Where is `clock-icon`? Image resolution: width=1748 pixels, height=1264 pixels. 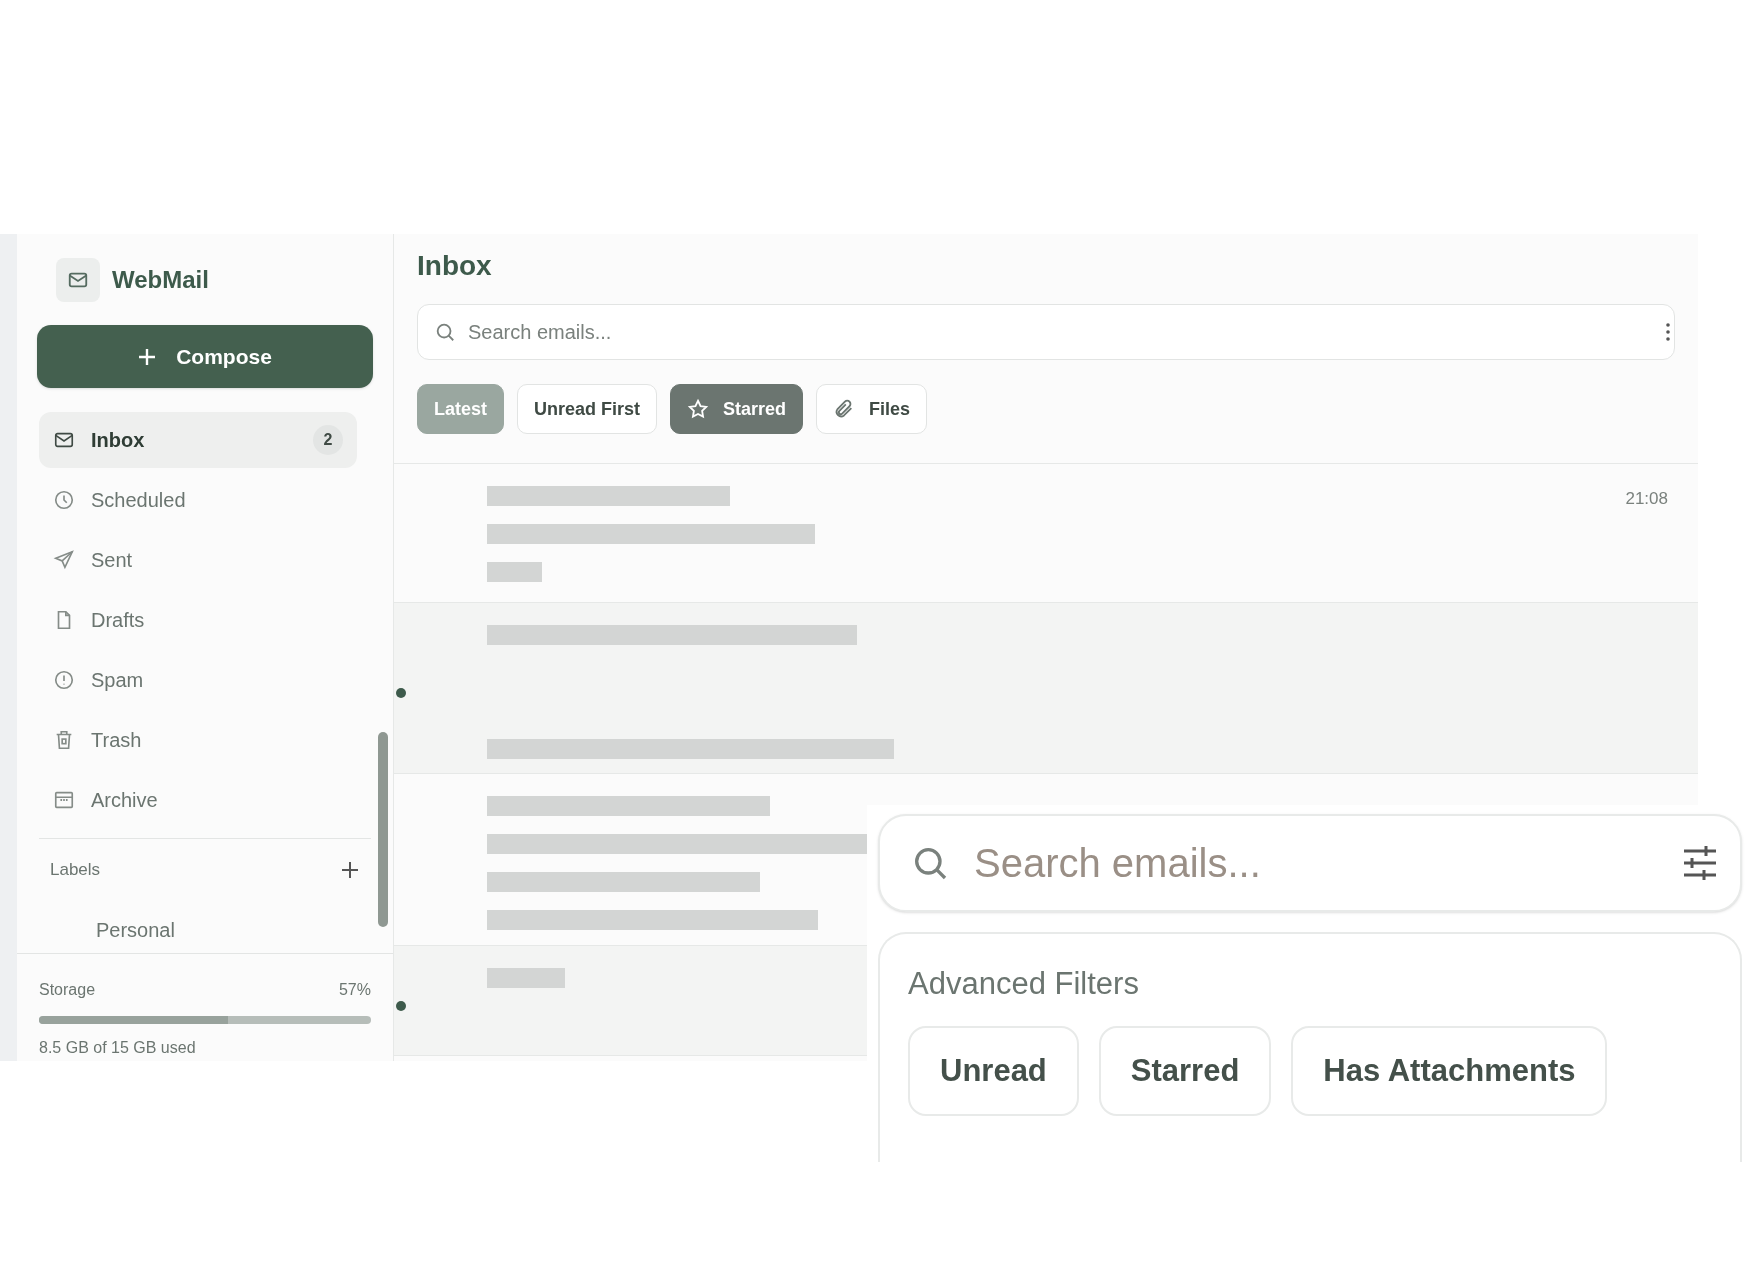 clock-icon is located at coordinates (64, 500).